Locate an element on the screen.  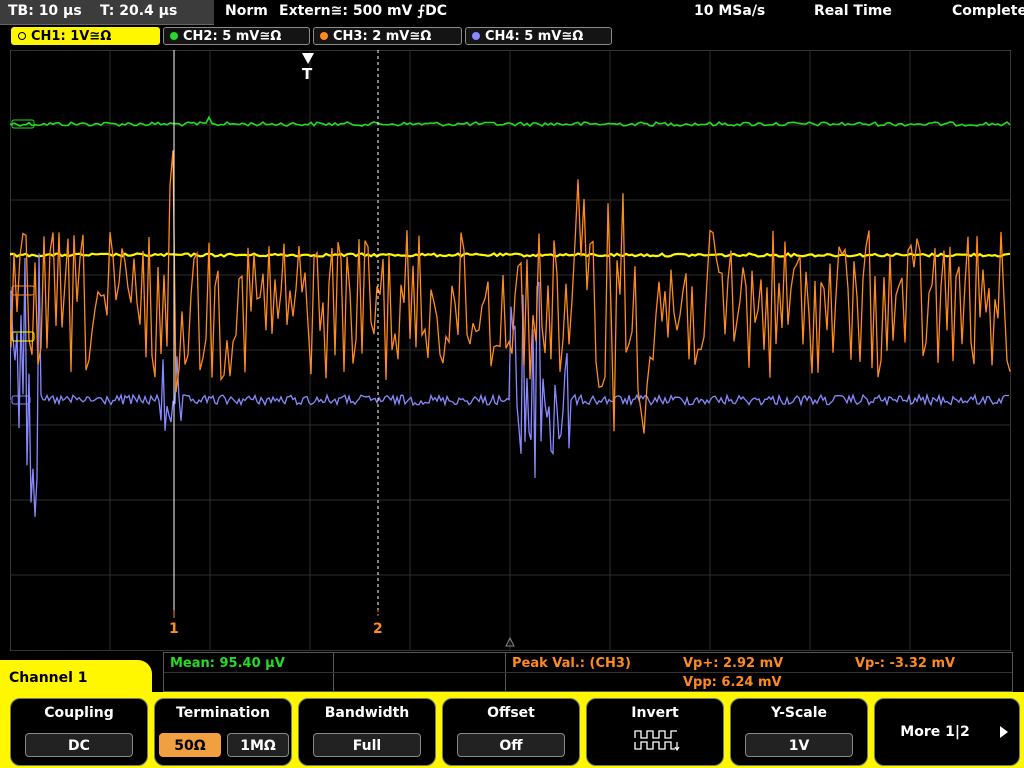
termination-50ohm-option: 50Ω is located at coordinates (190, 745).